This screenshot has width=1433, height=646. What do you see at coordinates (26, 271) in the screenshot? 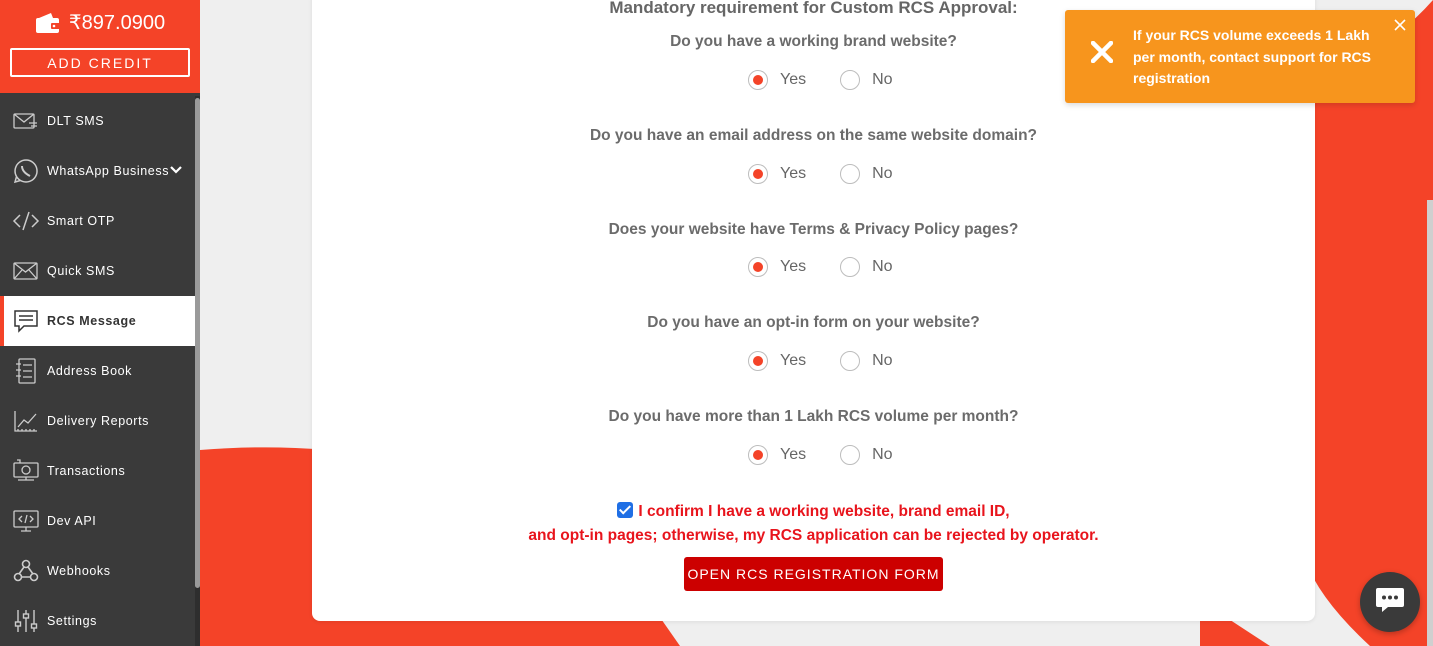
I see `mail-open-icon` at bounding box center [26, 271].